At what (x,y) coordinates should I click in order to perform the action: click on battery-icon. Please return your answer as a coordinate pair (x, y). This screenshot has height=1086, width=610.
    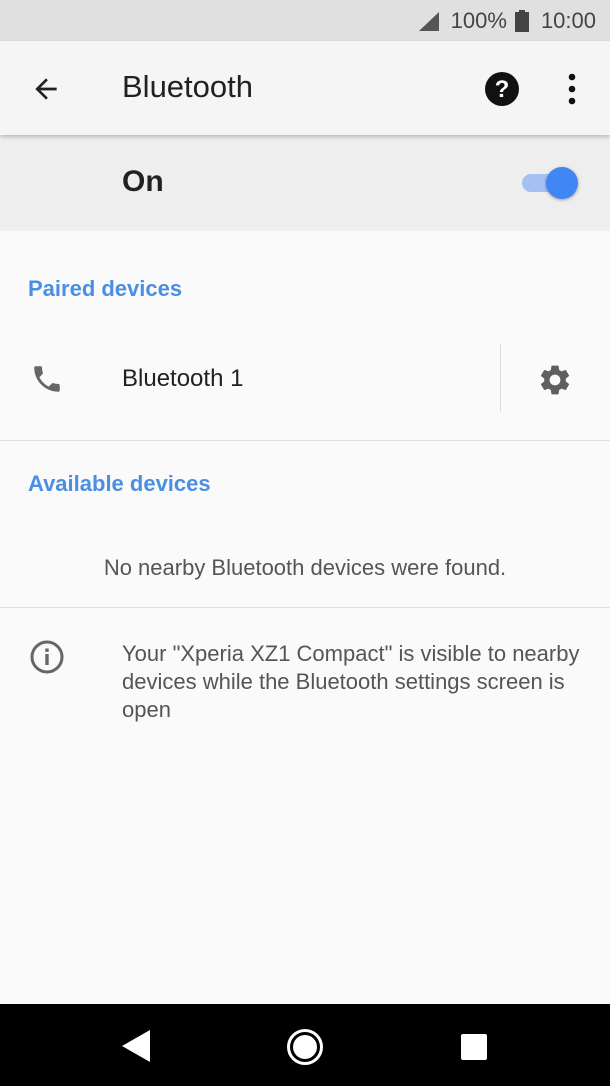
    Looking at the image, I should click on (521, 20).